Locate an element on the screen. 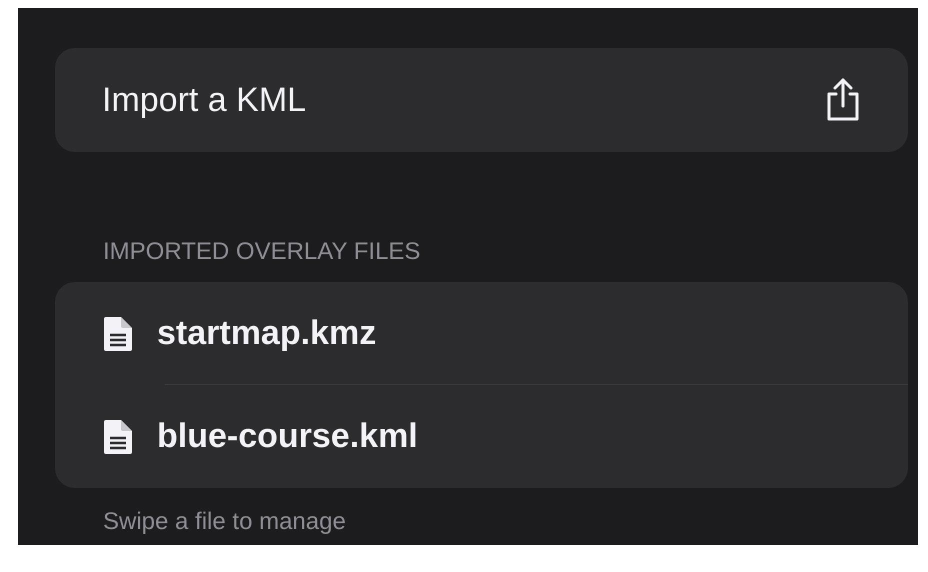 This screenshot has height=572, width=928. section-footer: Swipe a file to manage is located at coordinates (505, 522).